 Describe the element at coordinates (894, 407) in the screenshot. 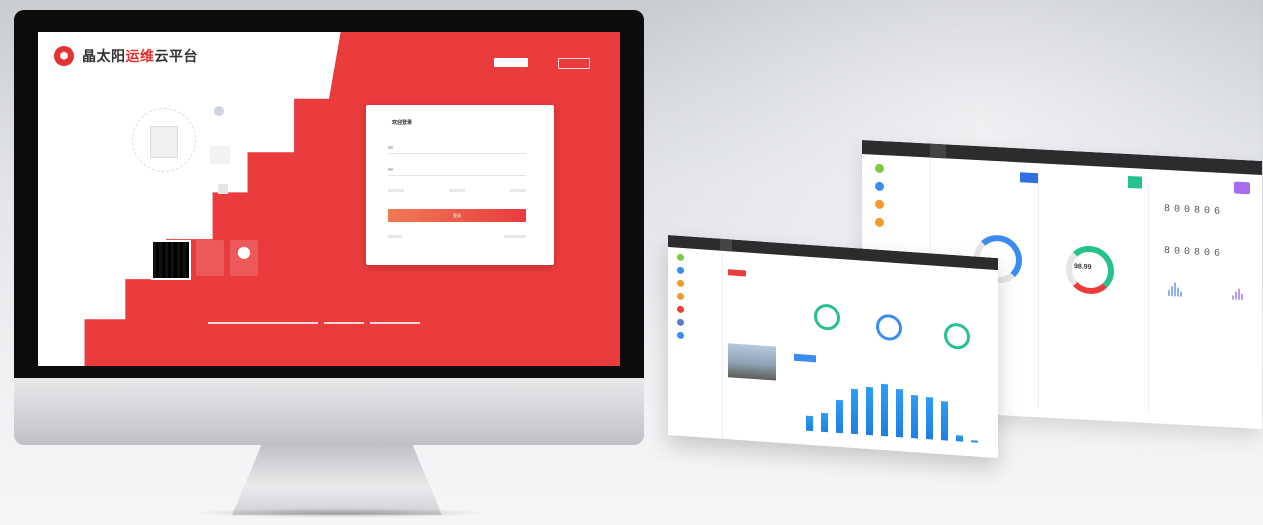

I see `monthly-bar-chart` at that location.